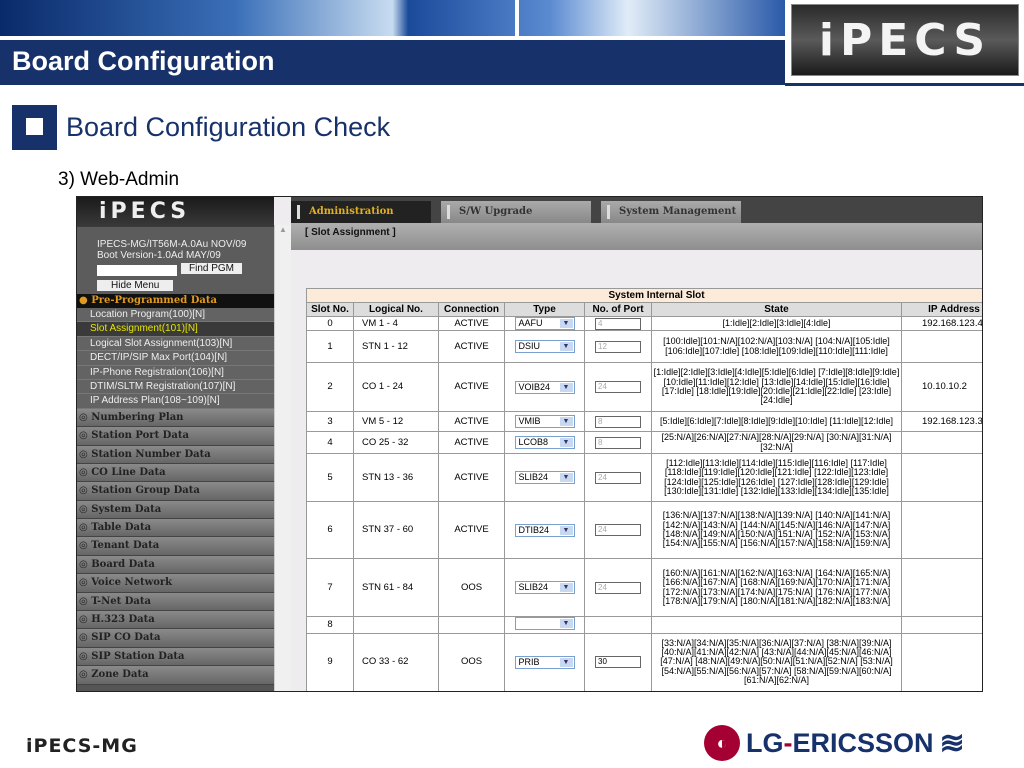  Describe the element at coordinates (361, 212) in the screenshot. I see `tab-administration: Administration` at that location.